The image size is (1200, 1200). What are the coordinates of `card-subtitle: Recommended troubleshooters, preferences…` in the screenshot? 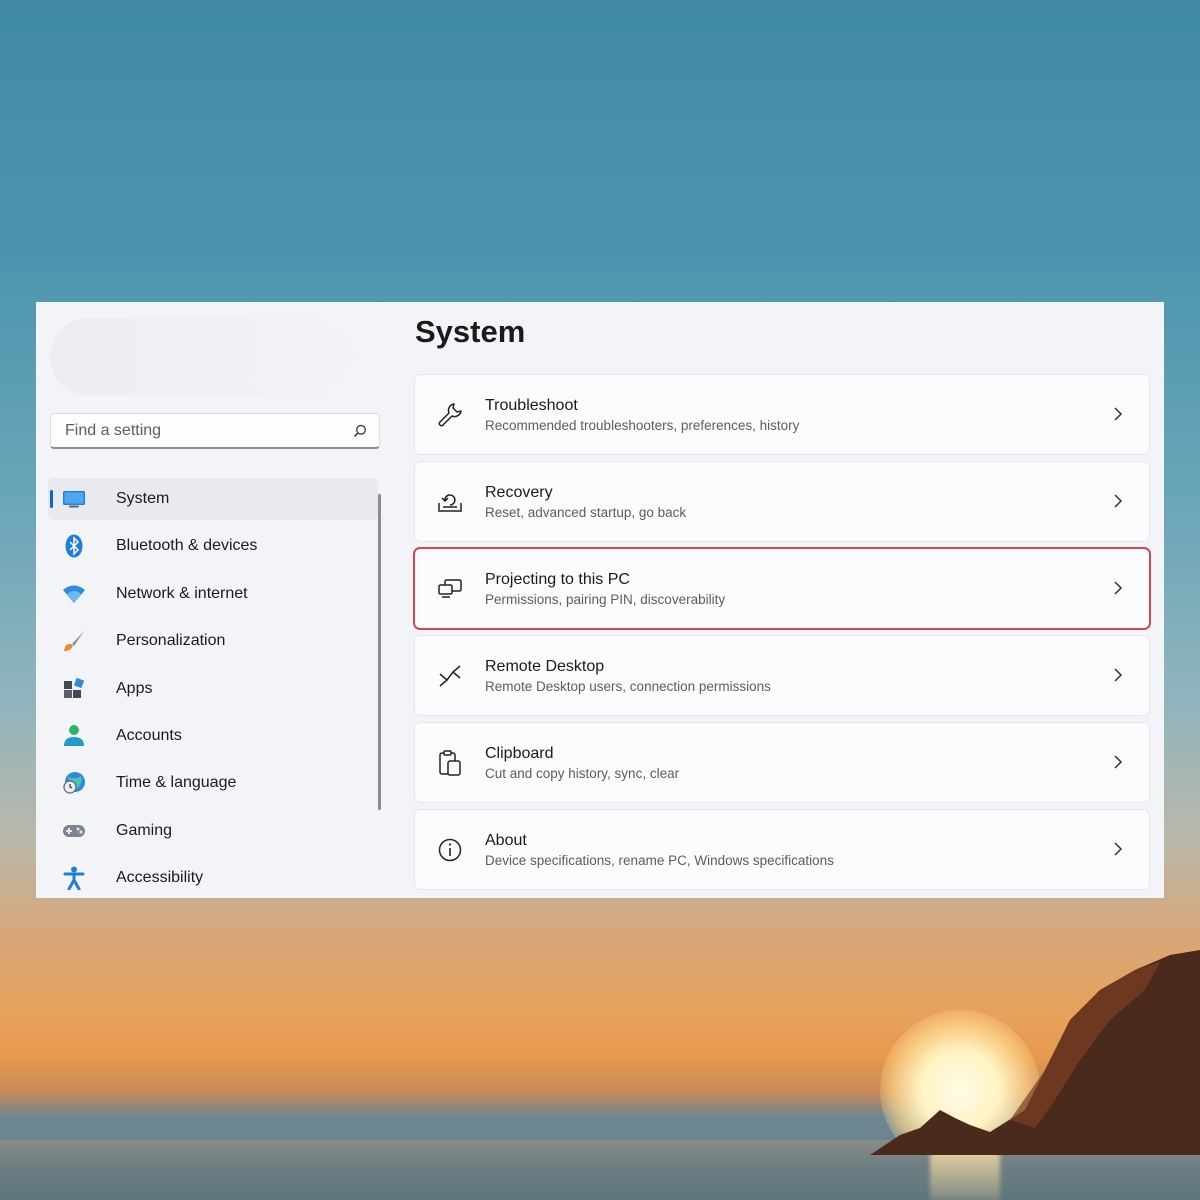 It's located at (642, 425).